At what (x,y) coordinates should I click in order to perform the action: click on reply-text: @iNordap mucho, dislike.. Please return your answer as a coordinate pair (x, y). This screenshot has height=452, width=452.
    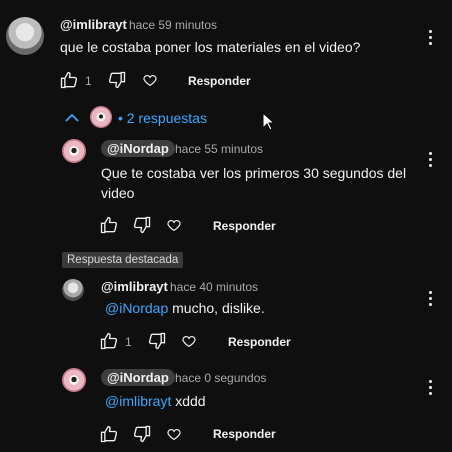
    Looking at the image, I should click on (185, 308).